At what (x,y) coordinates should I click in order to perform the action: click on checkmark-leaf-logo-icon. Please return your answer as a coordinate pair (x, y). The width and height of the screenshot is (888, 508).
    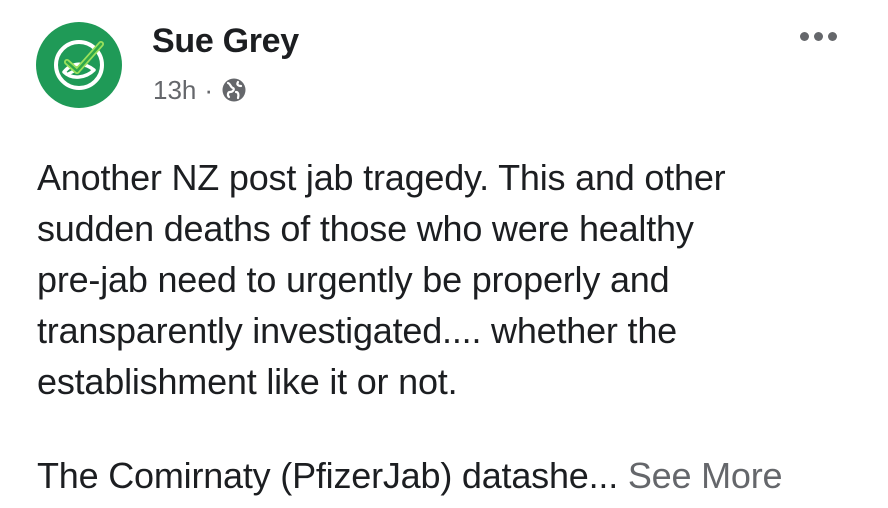
    Looking at the image, I should click on (79, 65).